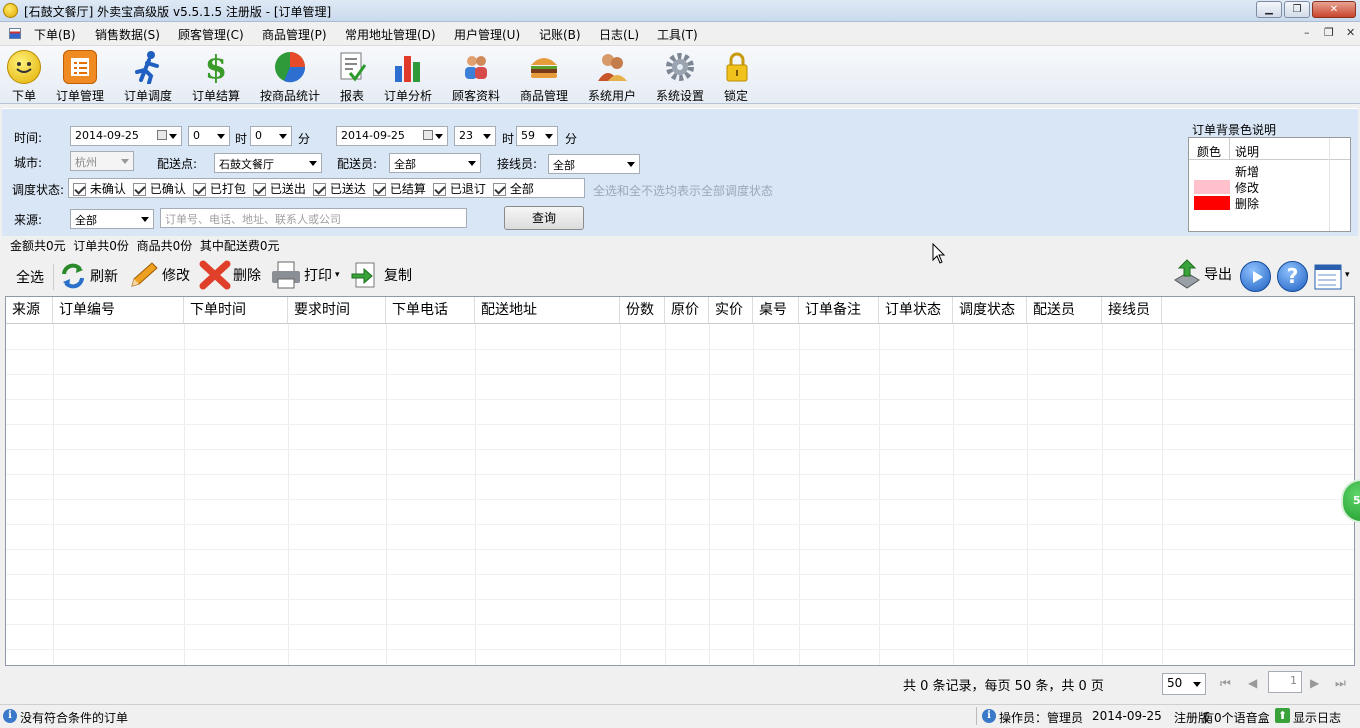 Image resolution: width=1360 pixels, height=728 pixels. I want to click on dispatch-status-label: 调度状态:, so click(38, 190).